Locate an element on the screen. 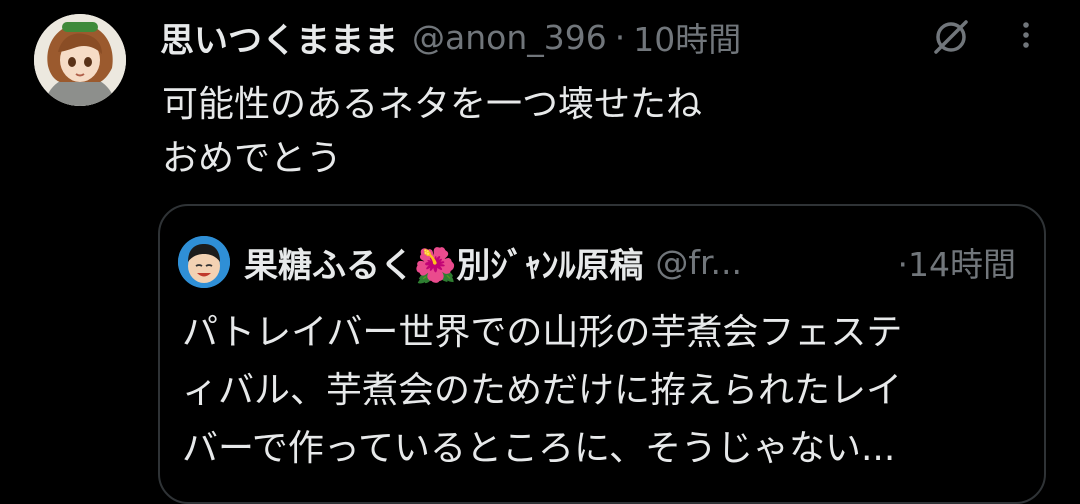 The width and height of the screenshot is (1080, 504). quoted-timestamp: ·14時間 is located at coordinates (956, 264).